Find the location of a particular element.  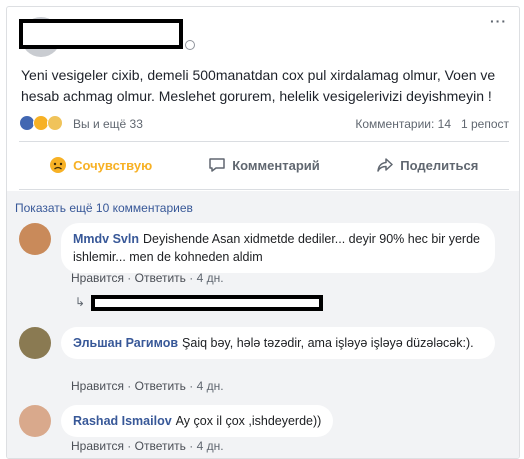

post-actions: Сочувствую Комментарий Поделиться is located at coordinates (264, 165).